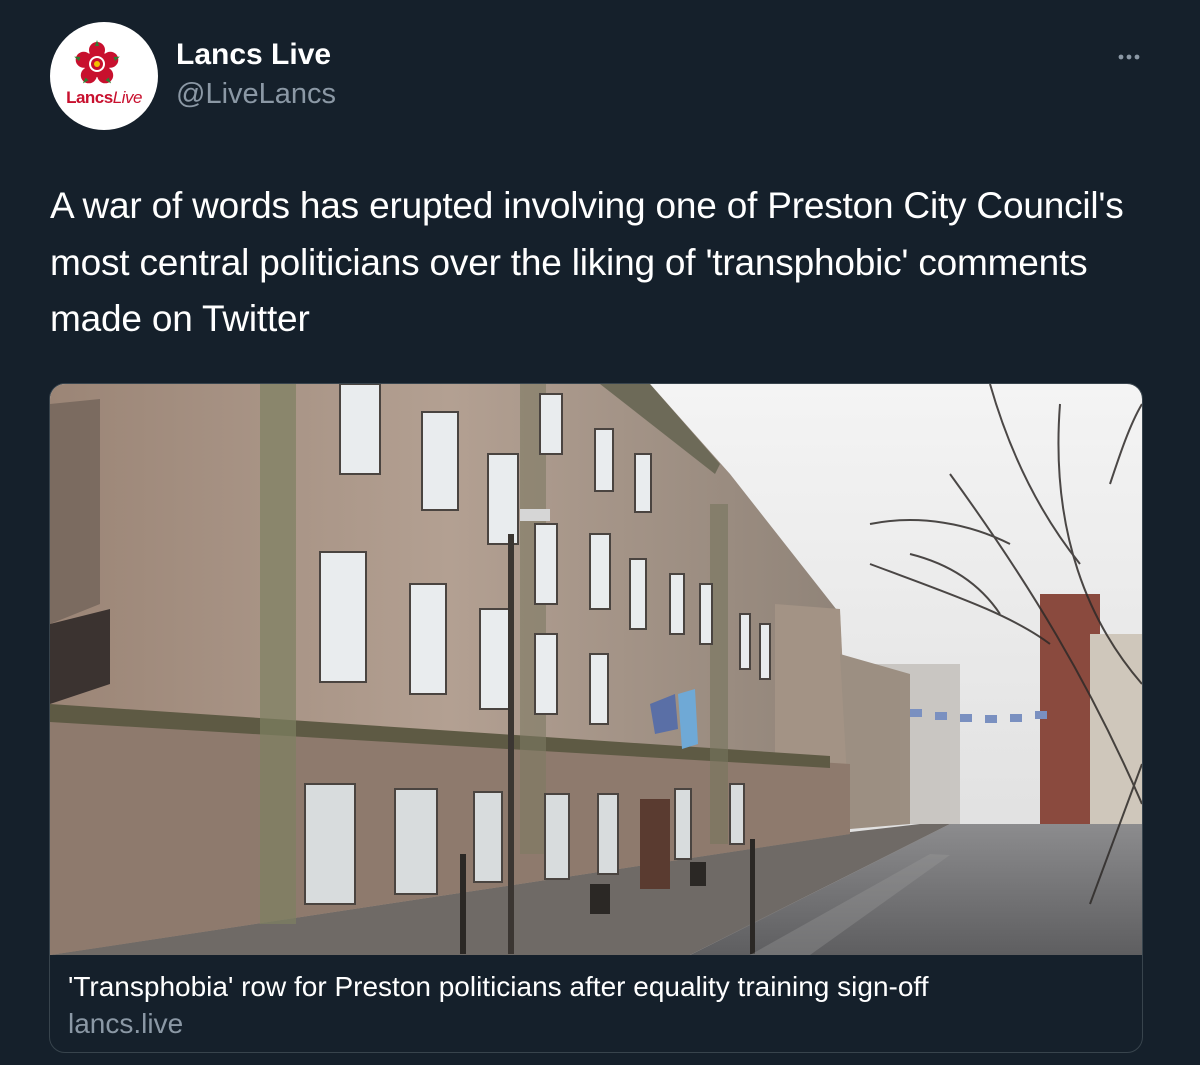  I want to click on author-display-name: Lancs Live, so click(253, 55).